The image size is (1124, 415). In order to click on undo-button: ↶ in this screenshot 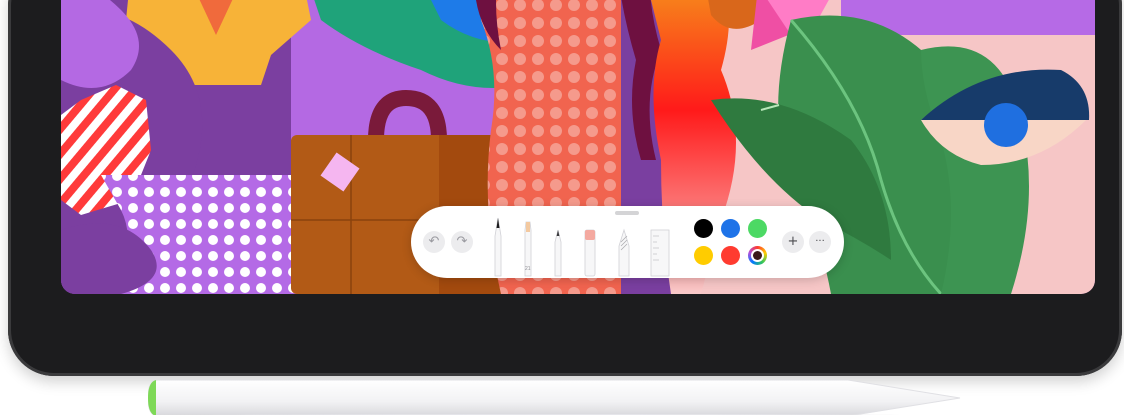, I will do `click(434, 242)`.